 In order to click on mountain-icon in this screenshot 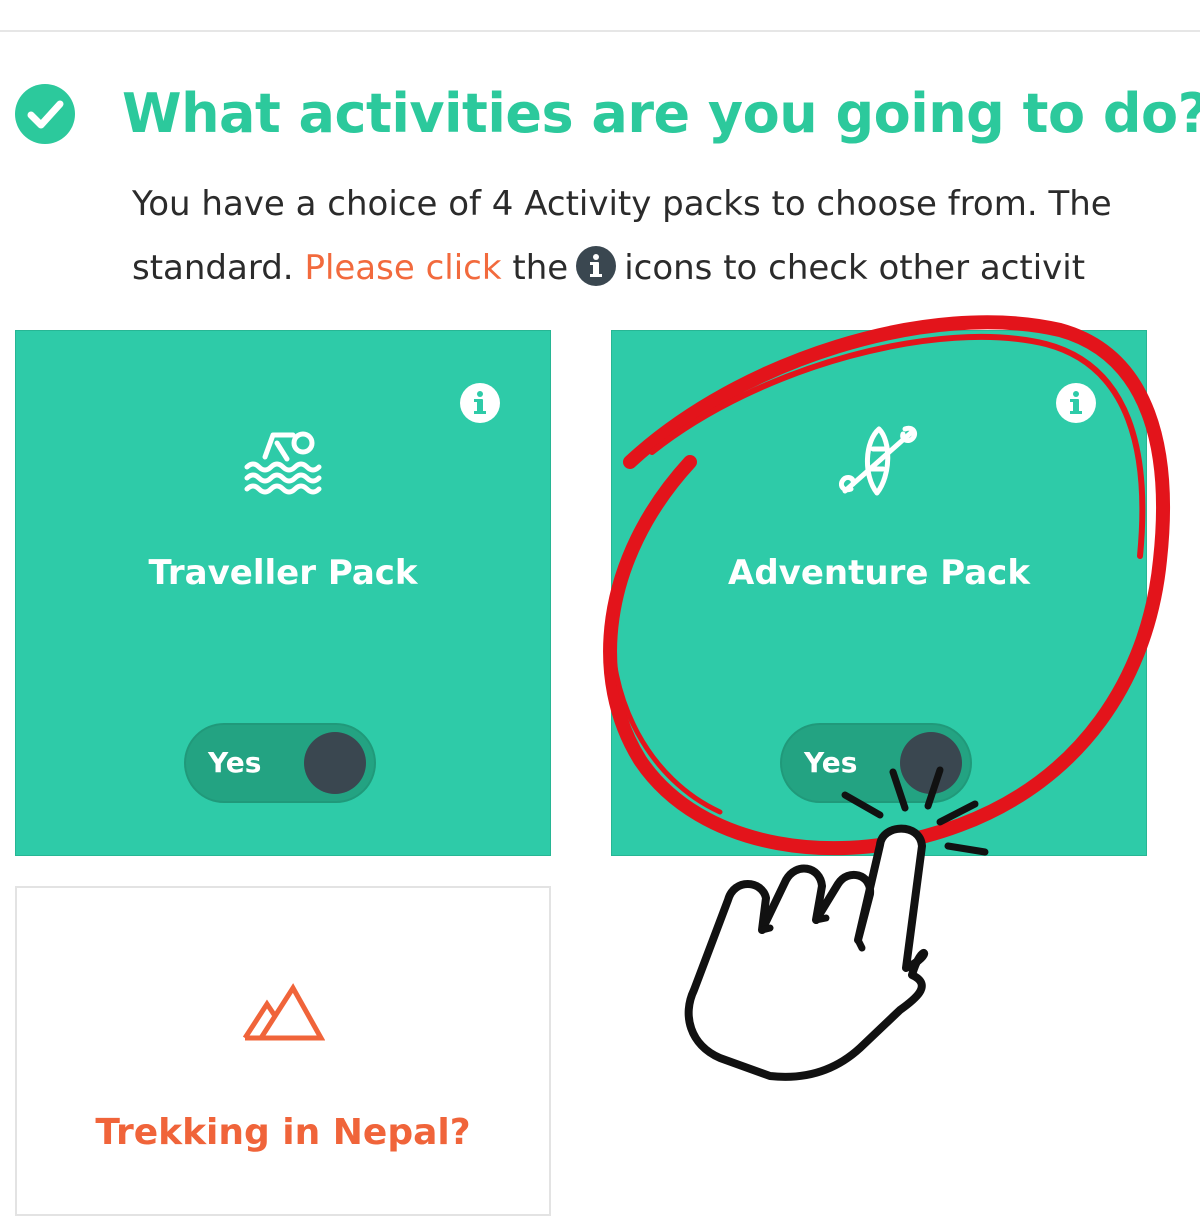, I will do `click(283, 1012)`.